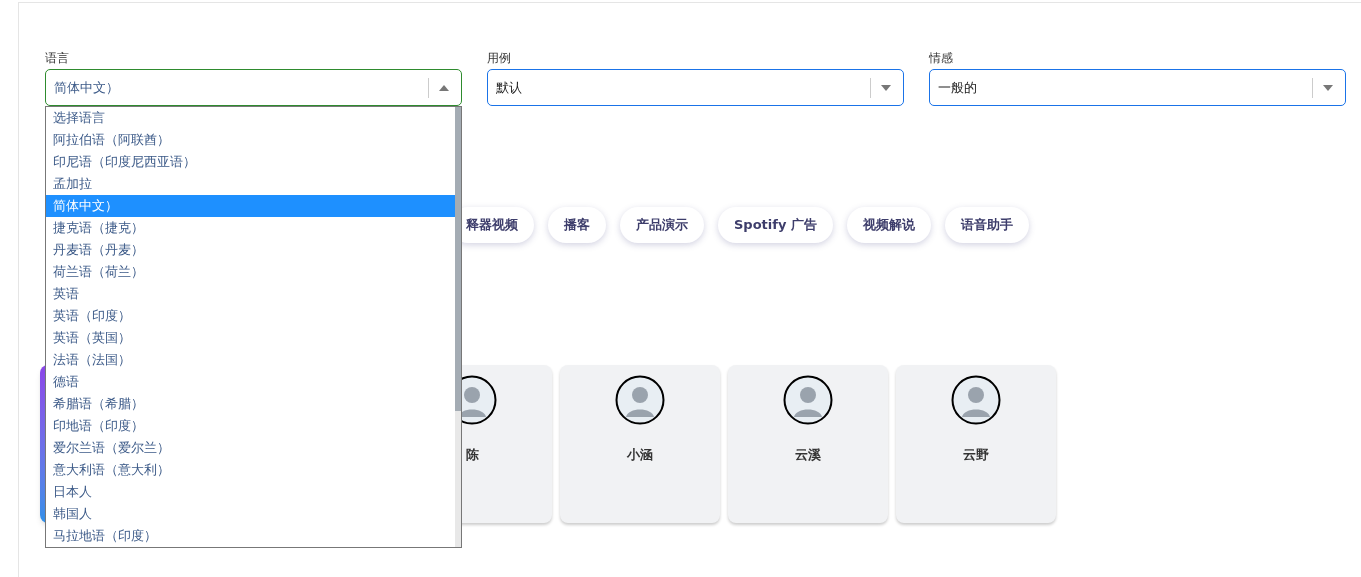 The width and height of the screenshot is (1361, 577). I want to click on use-case-chip: 产品演示, so click(662, 225).